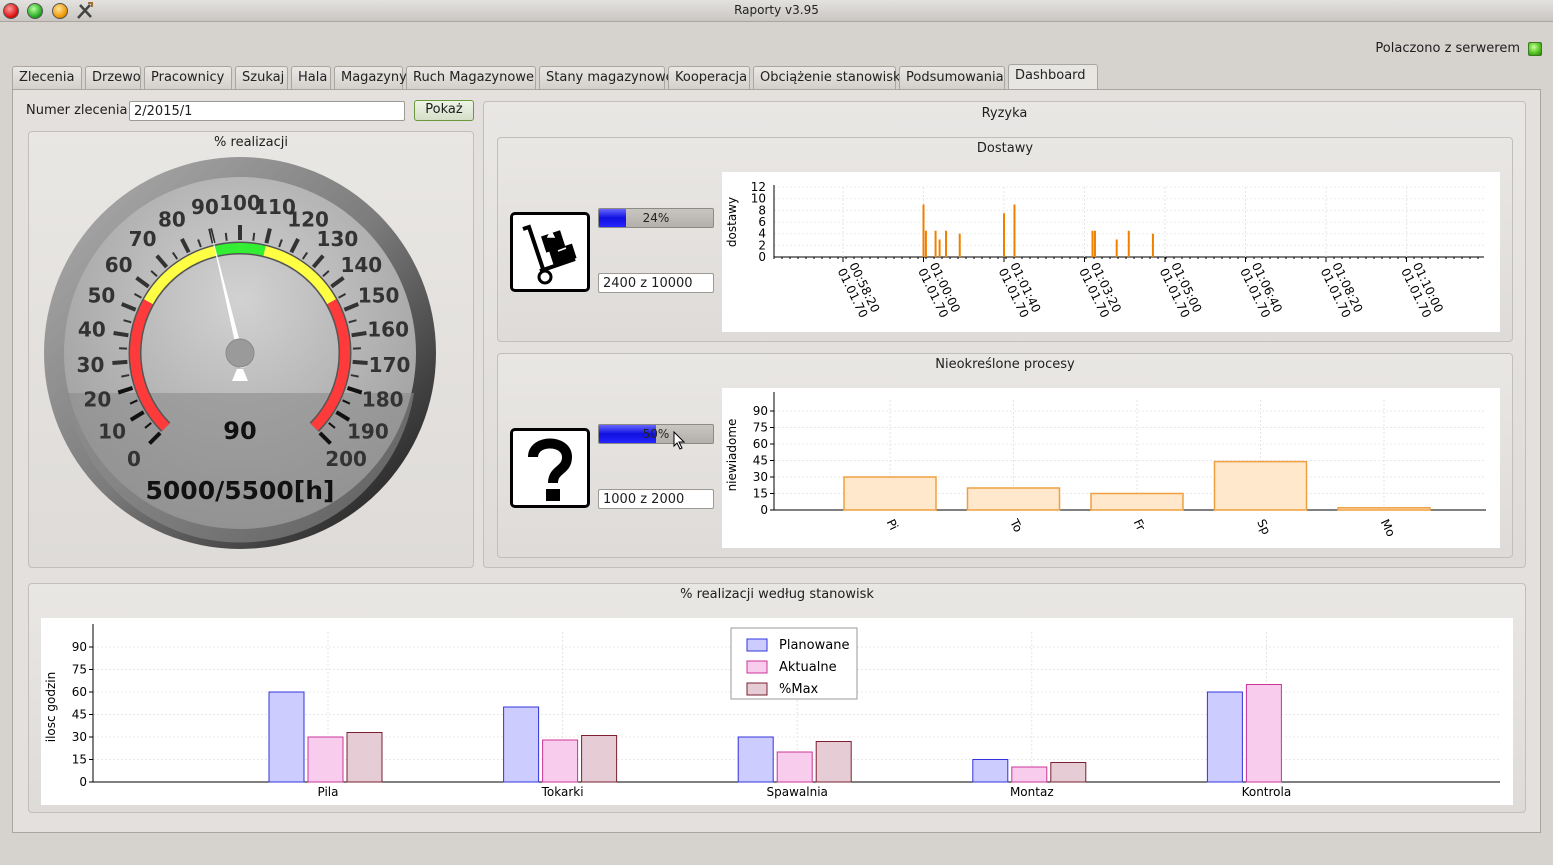 The image size is (1553, 865). What do you see at coordinates (777, 594) in the screenshot?
I see `workstations-title: % realizacji według stanowisk` at bounding box center [777, 594].